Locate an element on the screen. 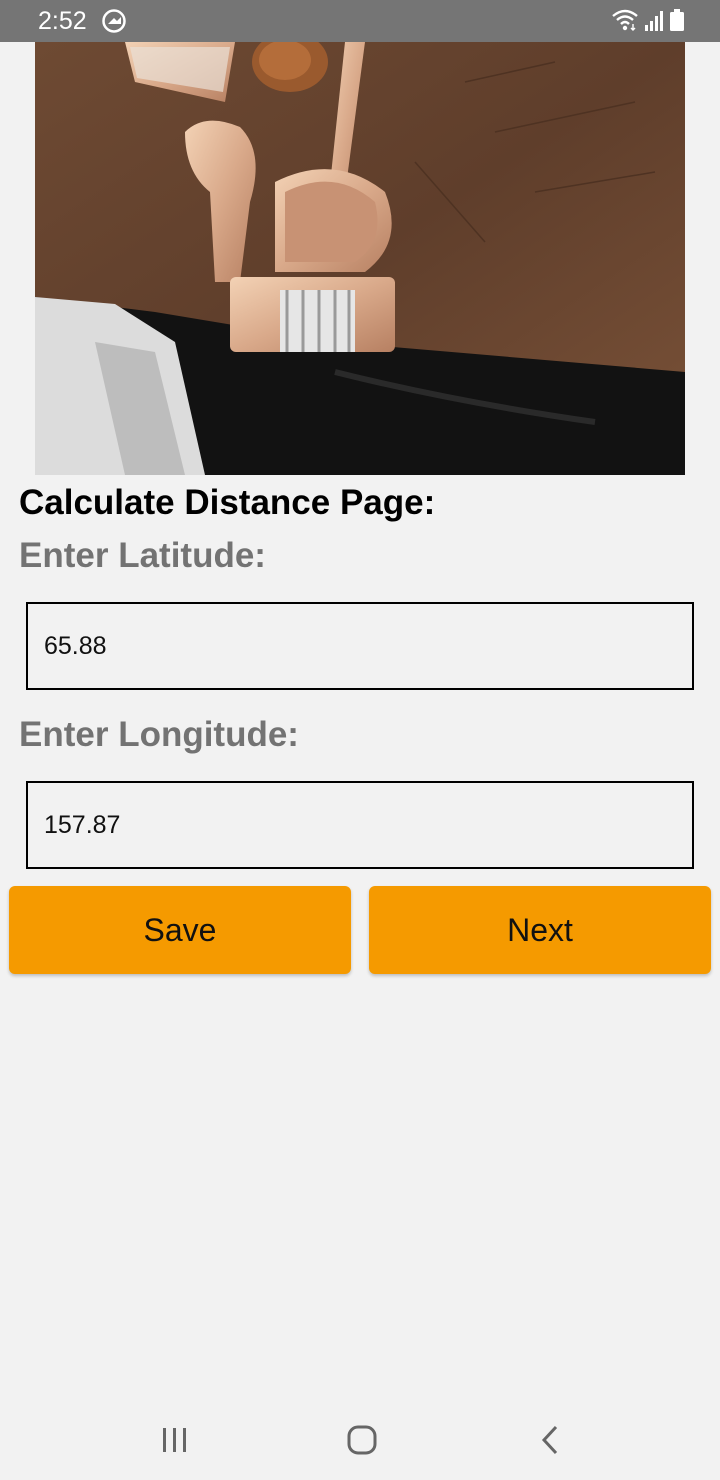 The image size is (720, 1480). save-button: Save is located at coordinates (180, 930).